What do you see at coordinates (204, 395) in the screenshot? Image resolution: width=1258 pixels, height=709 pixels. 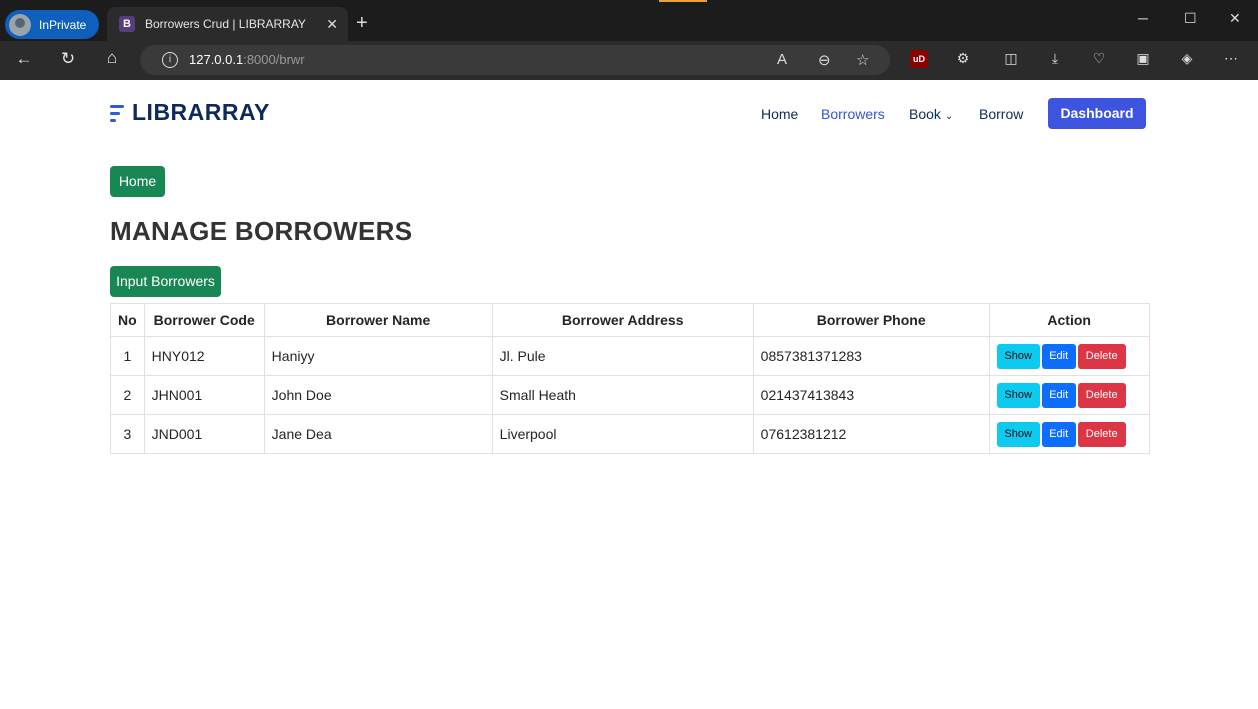 I see `cell-code: JHN001` at bounding box center [204, 395].